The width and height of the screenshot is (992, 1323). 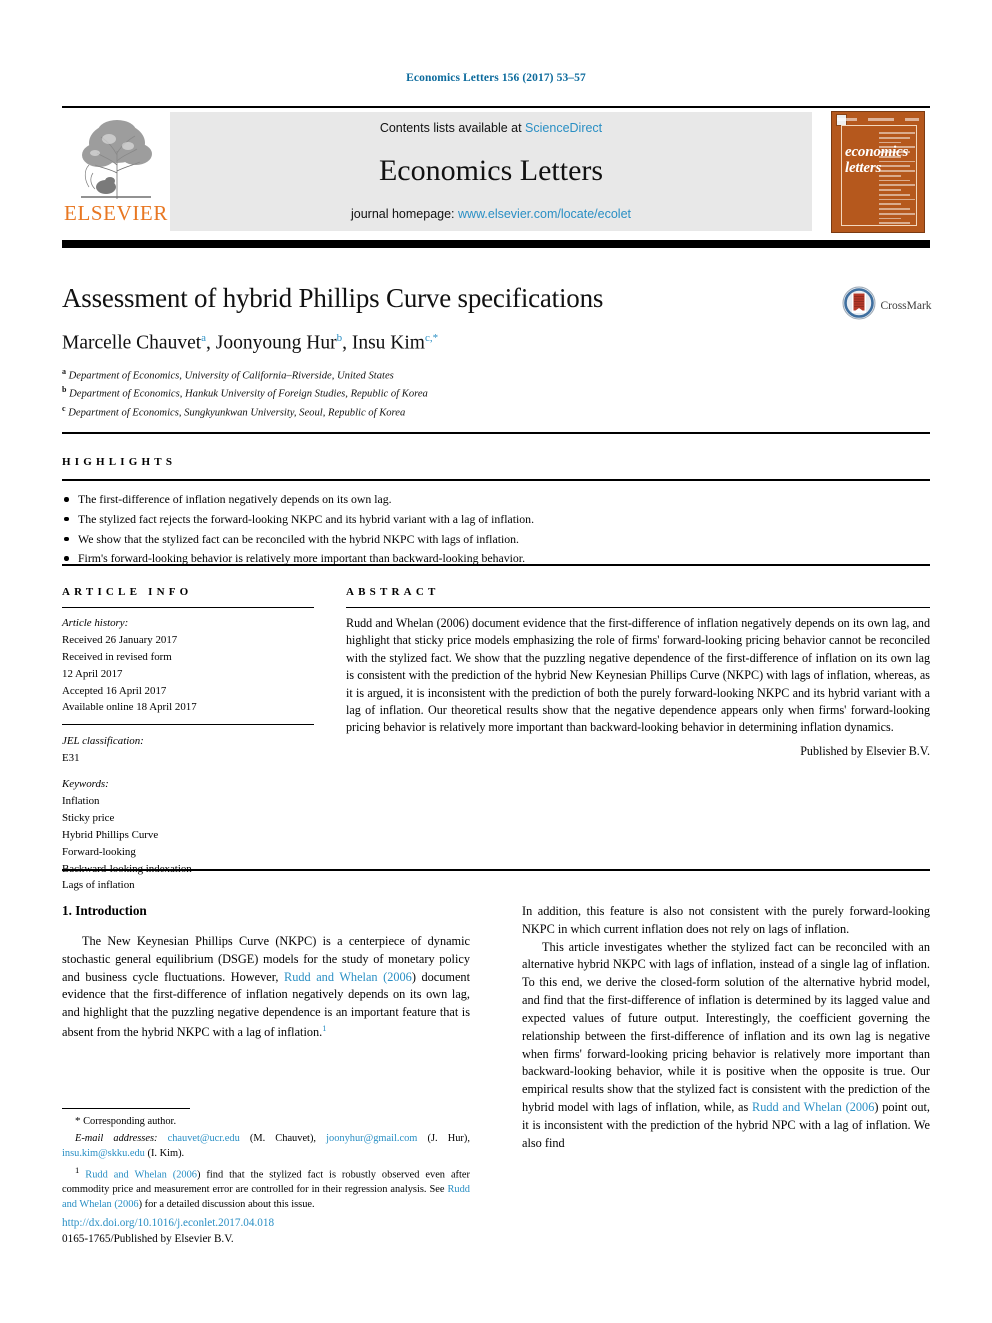 I want to click on email-link: insu.kim@skku.edu, so click(x=103, y=1153).